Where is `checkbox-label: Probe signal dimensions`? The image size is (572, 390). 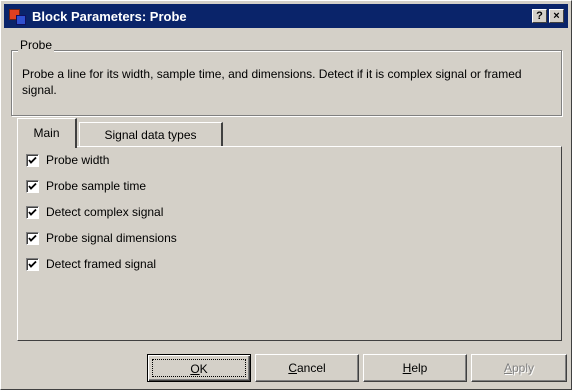
checkbox-label: Probe signal dimensions is located at coordinates (111, 238).